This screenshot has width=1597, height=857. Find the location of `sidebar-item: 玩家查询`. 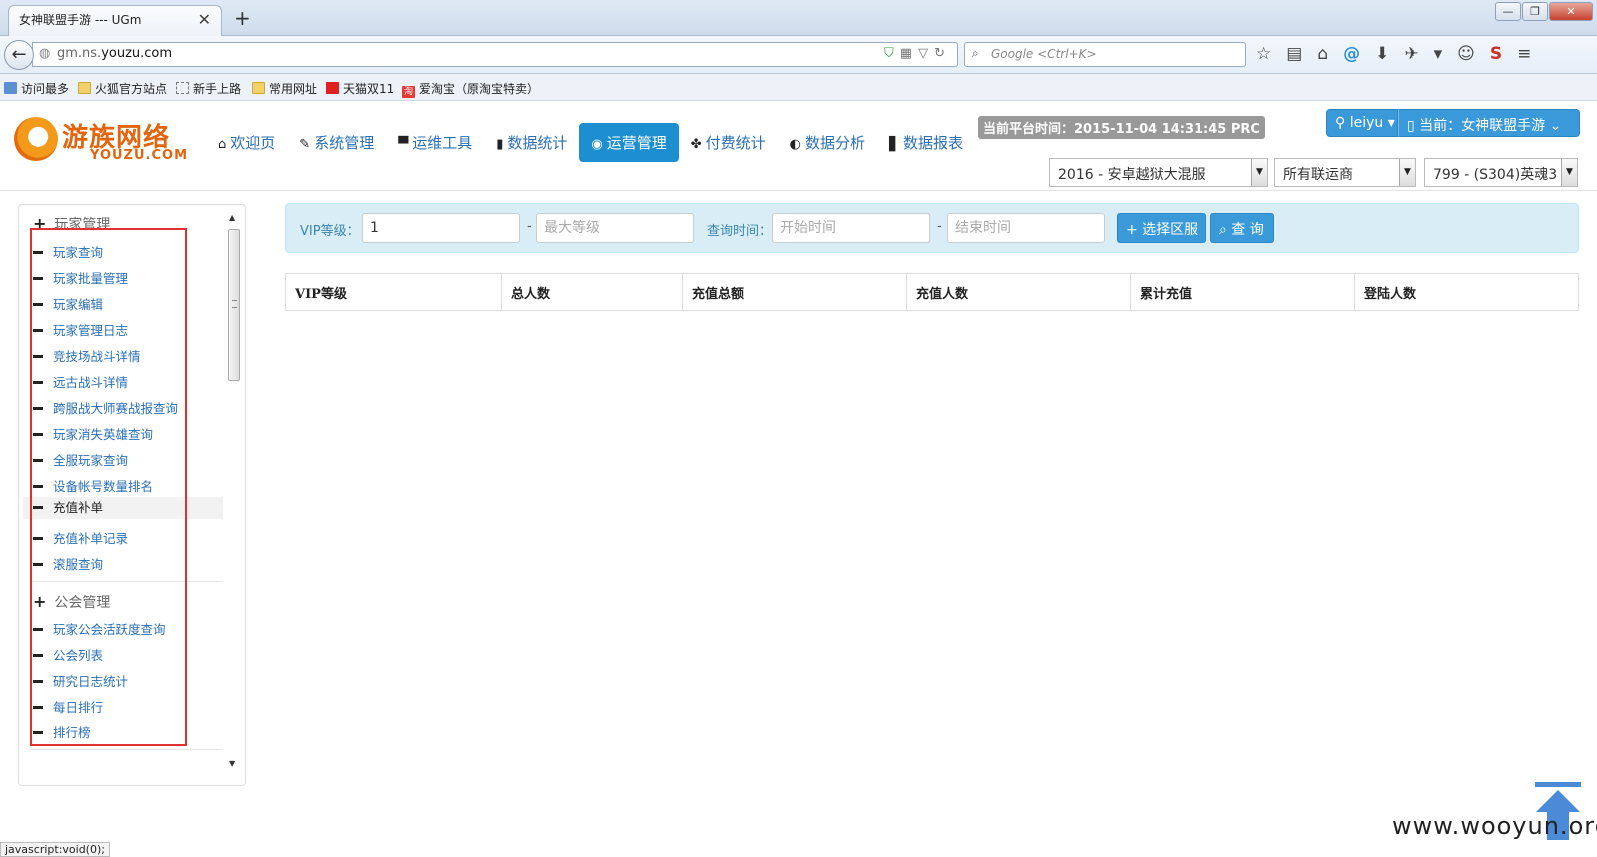

sidebar-item: 玩家查询 is located at coordinates (68, 251).